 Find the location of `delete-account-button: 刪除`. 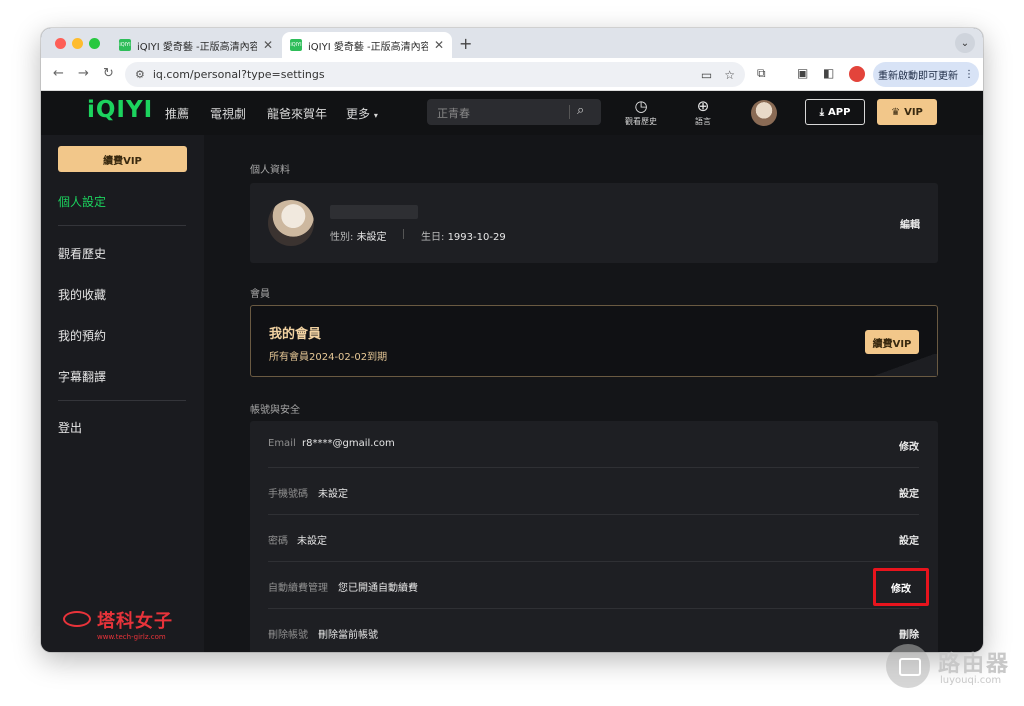

delete-account-button: 刪除 is located at coordinates (909, 633).